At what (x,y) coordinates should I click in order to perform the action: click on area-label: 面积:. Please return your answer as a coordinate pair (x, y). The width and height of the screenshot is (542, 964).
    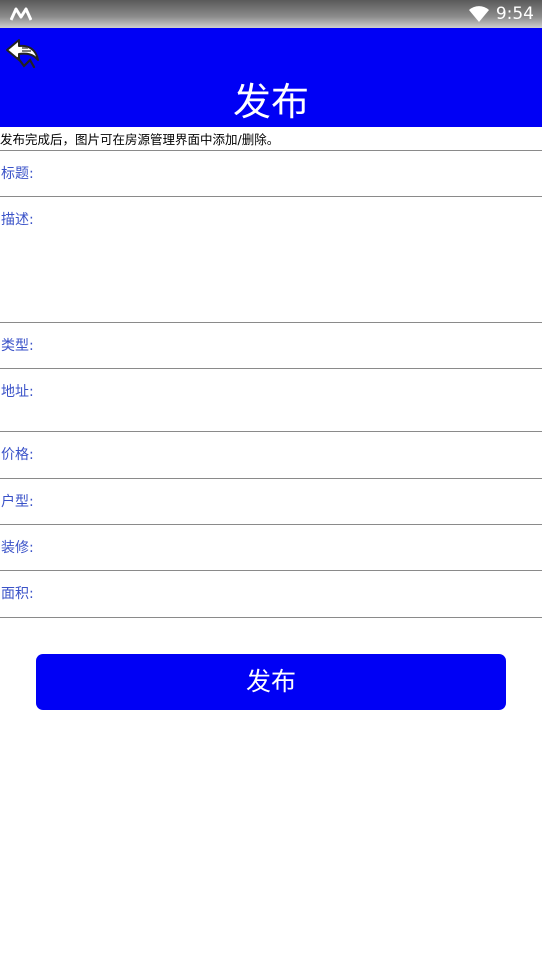
    Looking at the image, I should click on (17, 594).